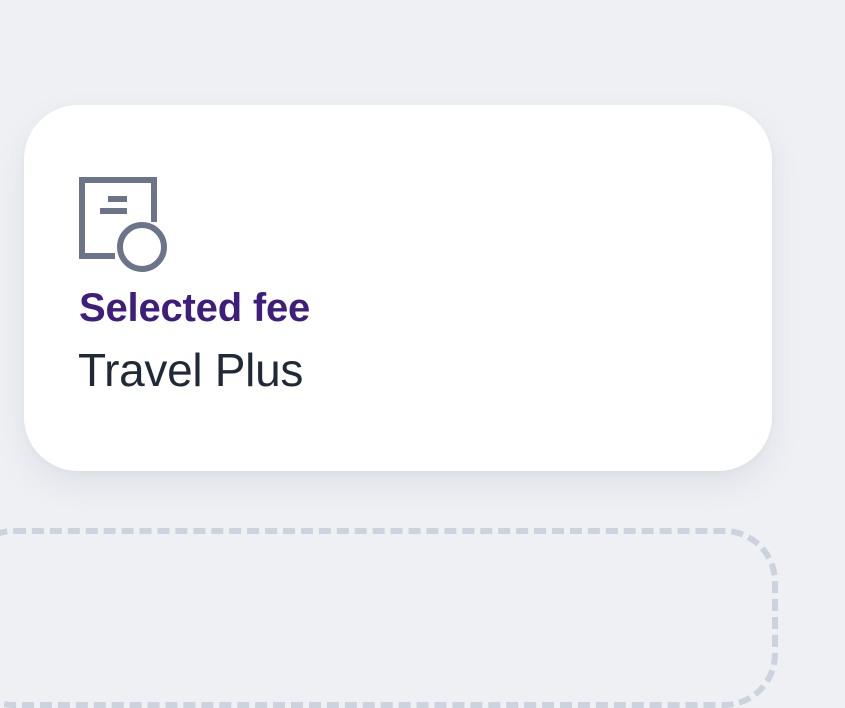 The width and height of the screenshot is (845, 708). I want to click on fee-document-icon, so click(125, 225).